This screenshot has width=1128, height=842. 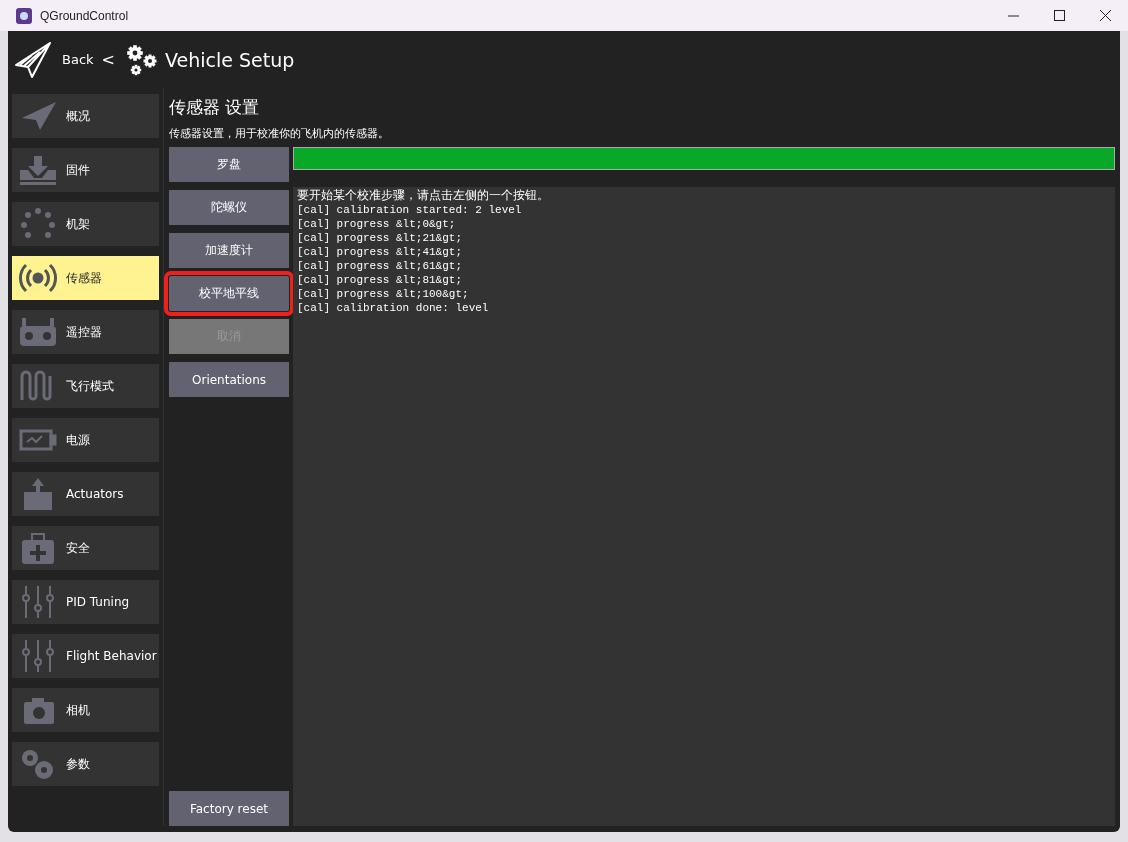 I want to click on sidebar-item: 飞行模式, so click(x=85, y=386).